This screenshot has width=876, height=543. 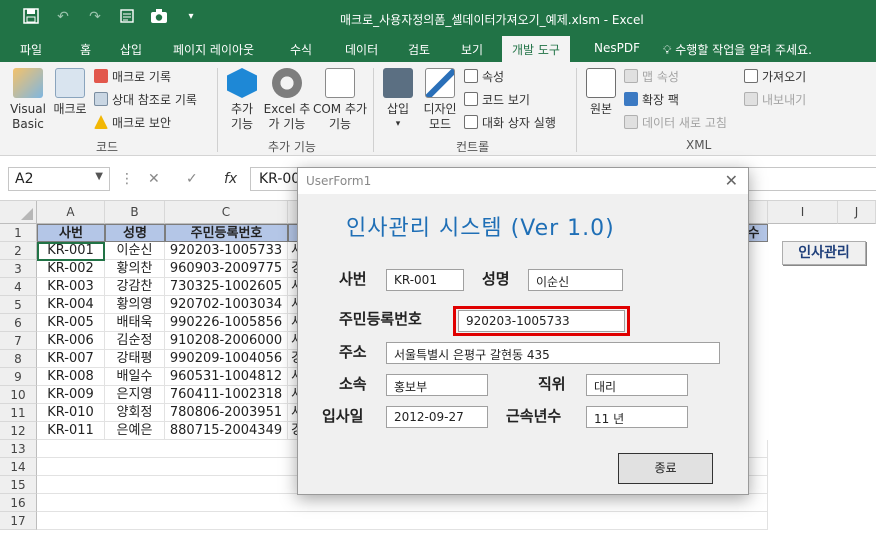 What do you see at coordinates (402, 521) in the screenshot?
I see `empty-row` at bounding box center [402, 521].